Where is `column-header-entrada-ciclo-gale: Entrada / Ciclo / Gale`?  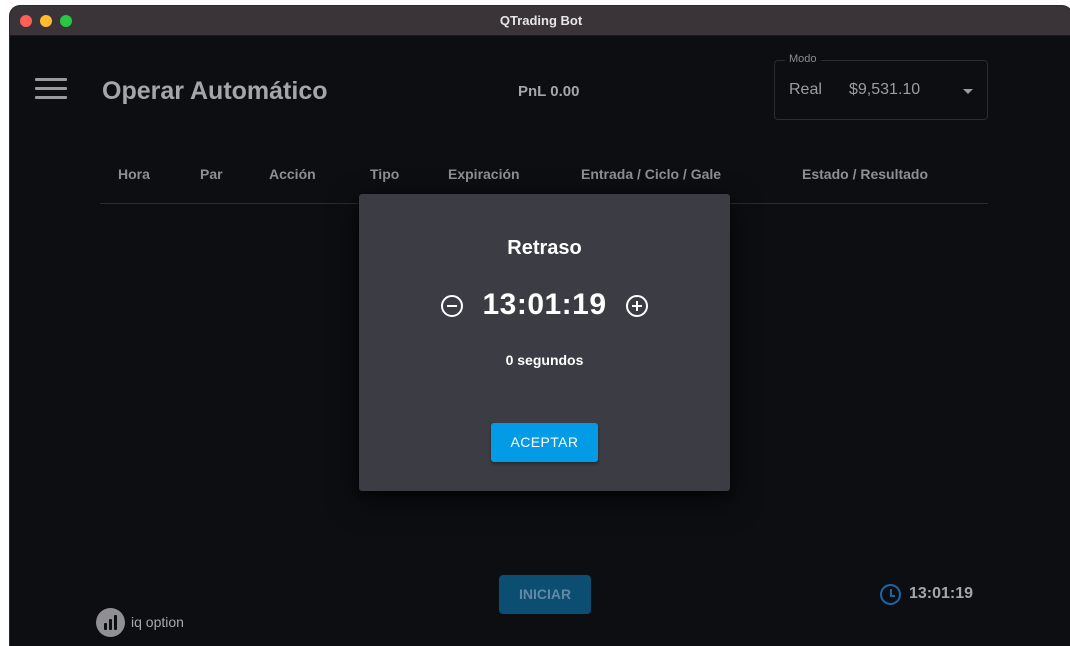
column-header-entrada-ciclo-gale: Entrada / Ciclo / Gale is located at coordinates (651, 174).